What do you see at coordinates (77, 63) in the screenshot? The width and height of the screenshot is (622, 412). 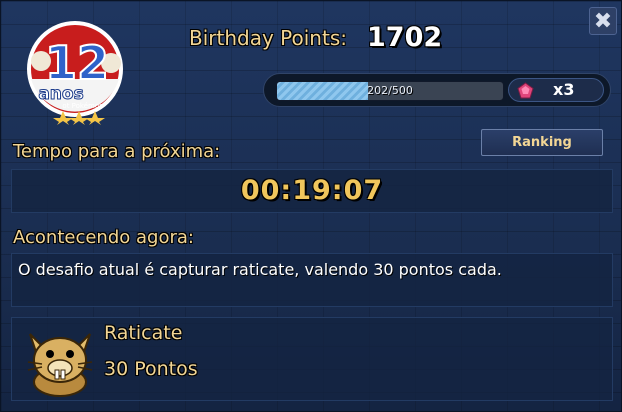 I see `logo-number: 12` at bounding box center [77, 63].